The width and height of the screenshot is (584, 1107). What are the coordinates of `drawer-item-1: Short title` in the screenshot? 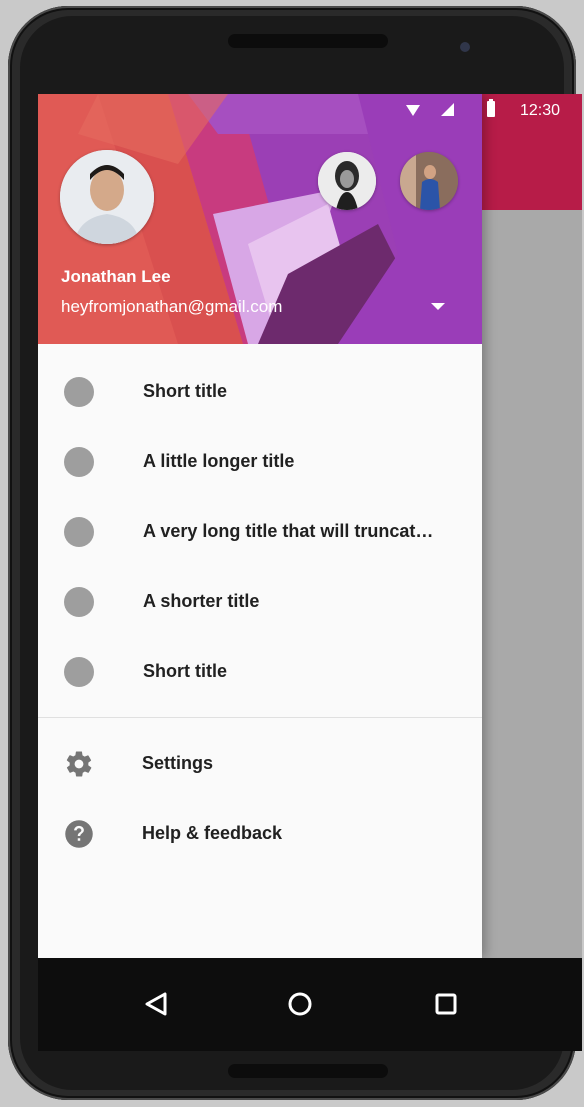 It's located at (260, 391).